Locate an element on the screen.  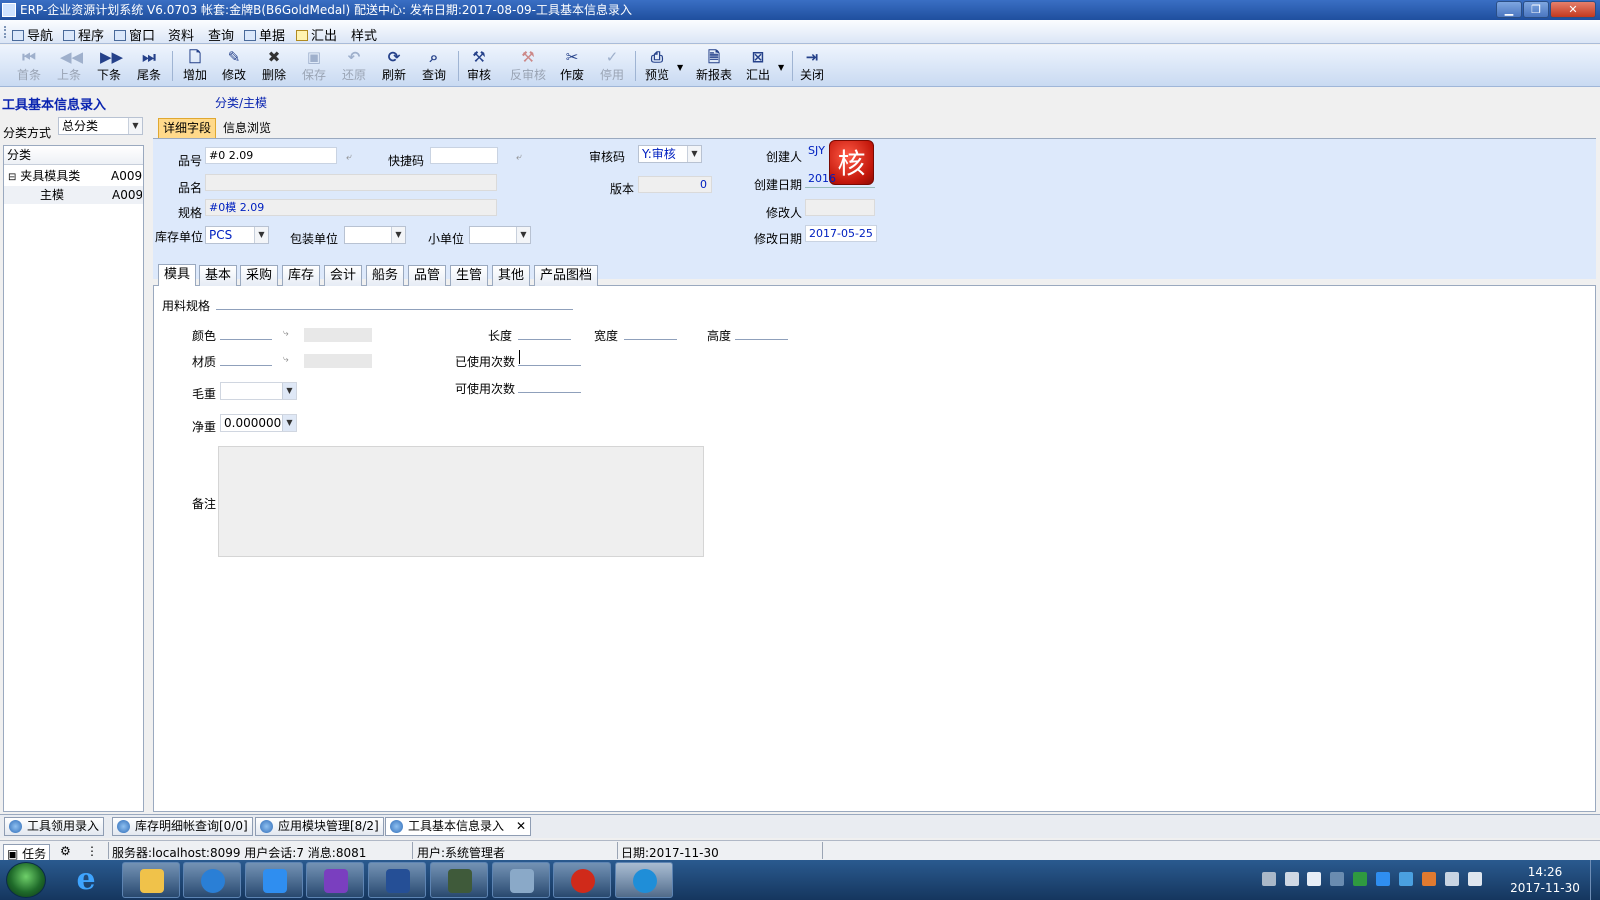
taskbar-app-tools is located at coordinates (521, 880).